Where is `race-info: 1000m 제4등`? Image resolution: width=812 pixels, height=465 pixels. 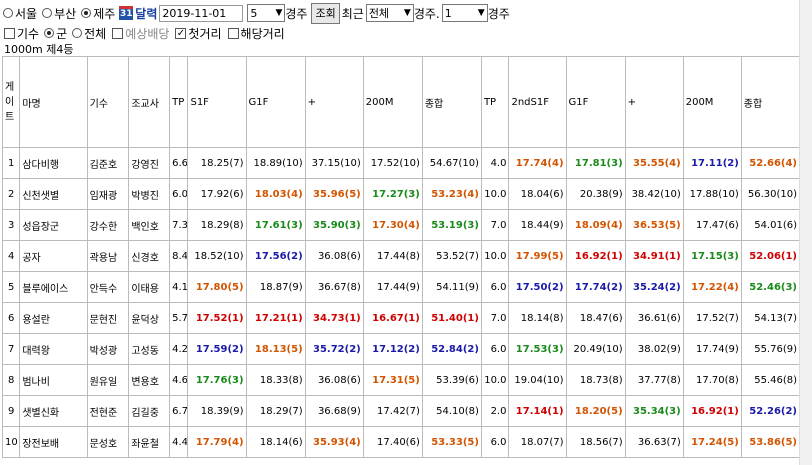
race-info: 1000m 제4등 is located at coordinates (39, 49).